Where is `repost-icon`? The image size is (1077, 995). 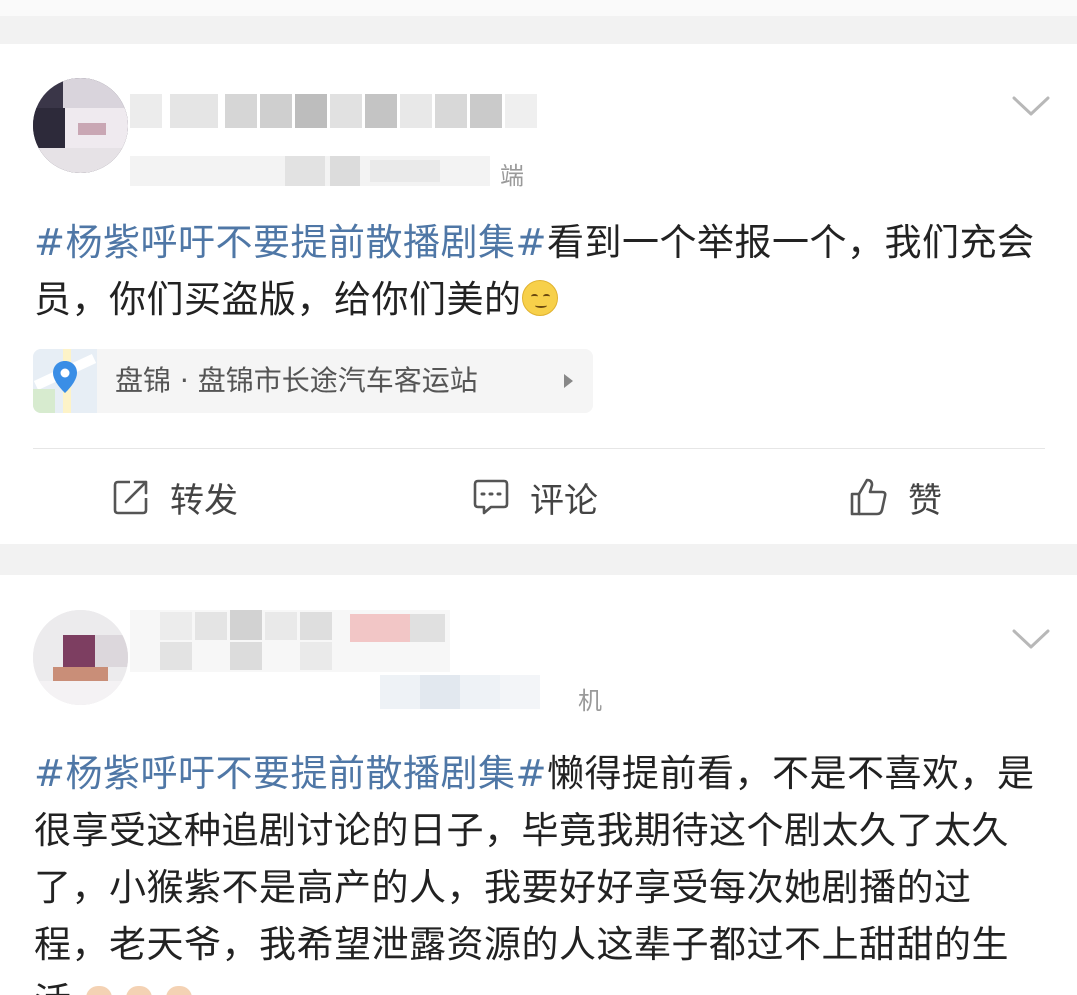 repost-icon is located at coordinates (130, 497).